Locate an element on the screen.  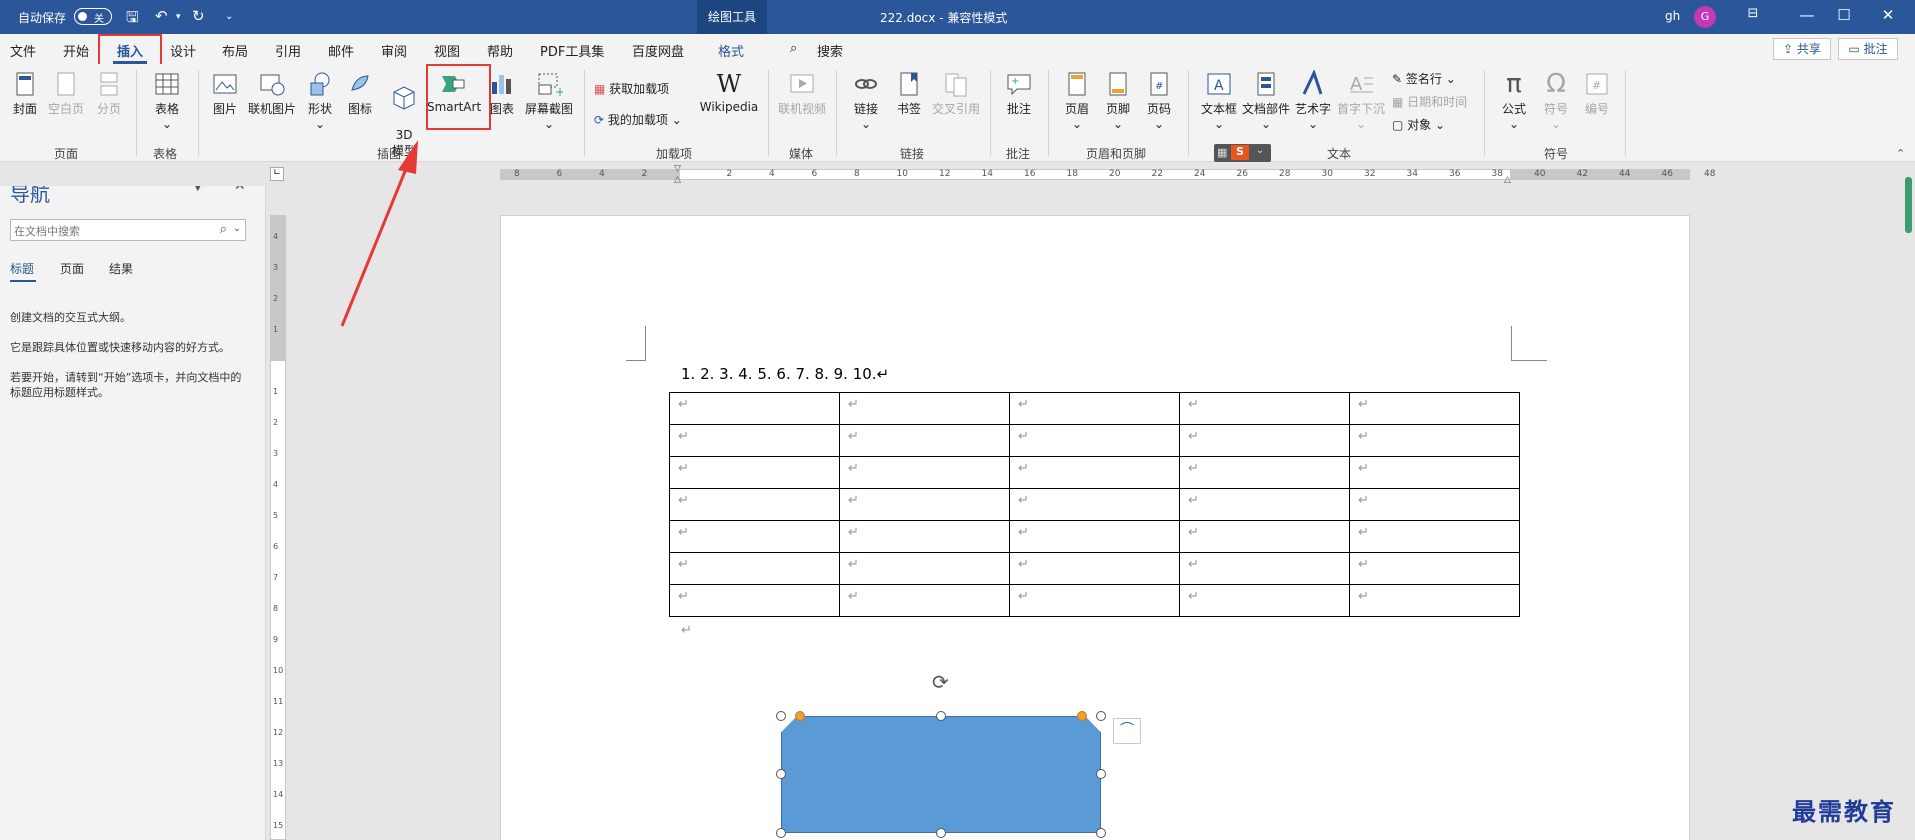
header-button: 页眉 ⌄ is located at coordinates (1077, 100).